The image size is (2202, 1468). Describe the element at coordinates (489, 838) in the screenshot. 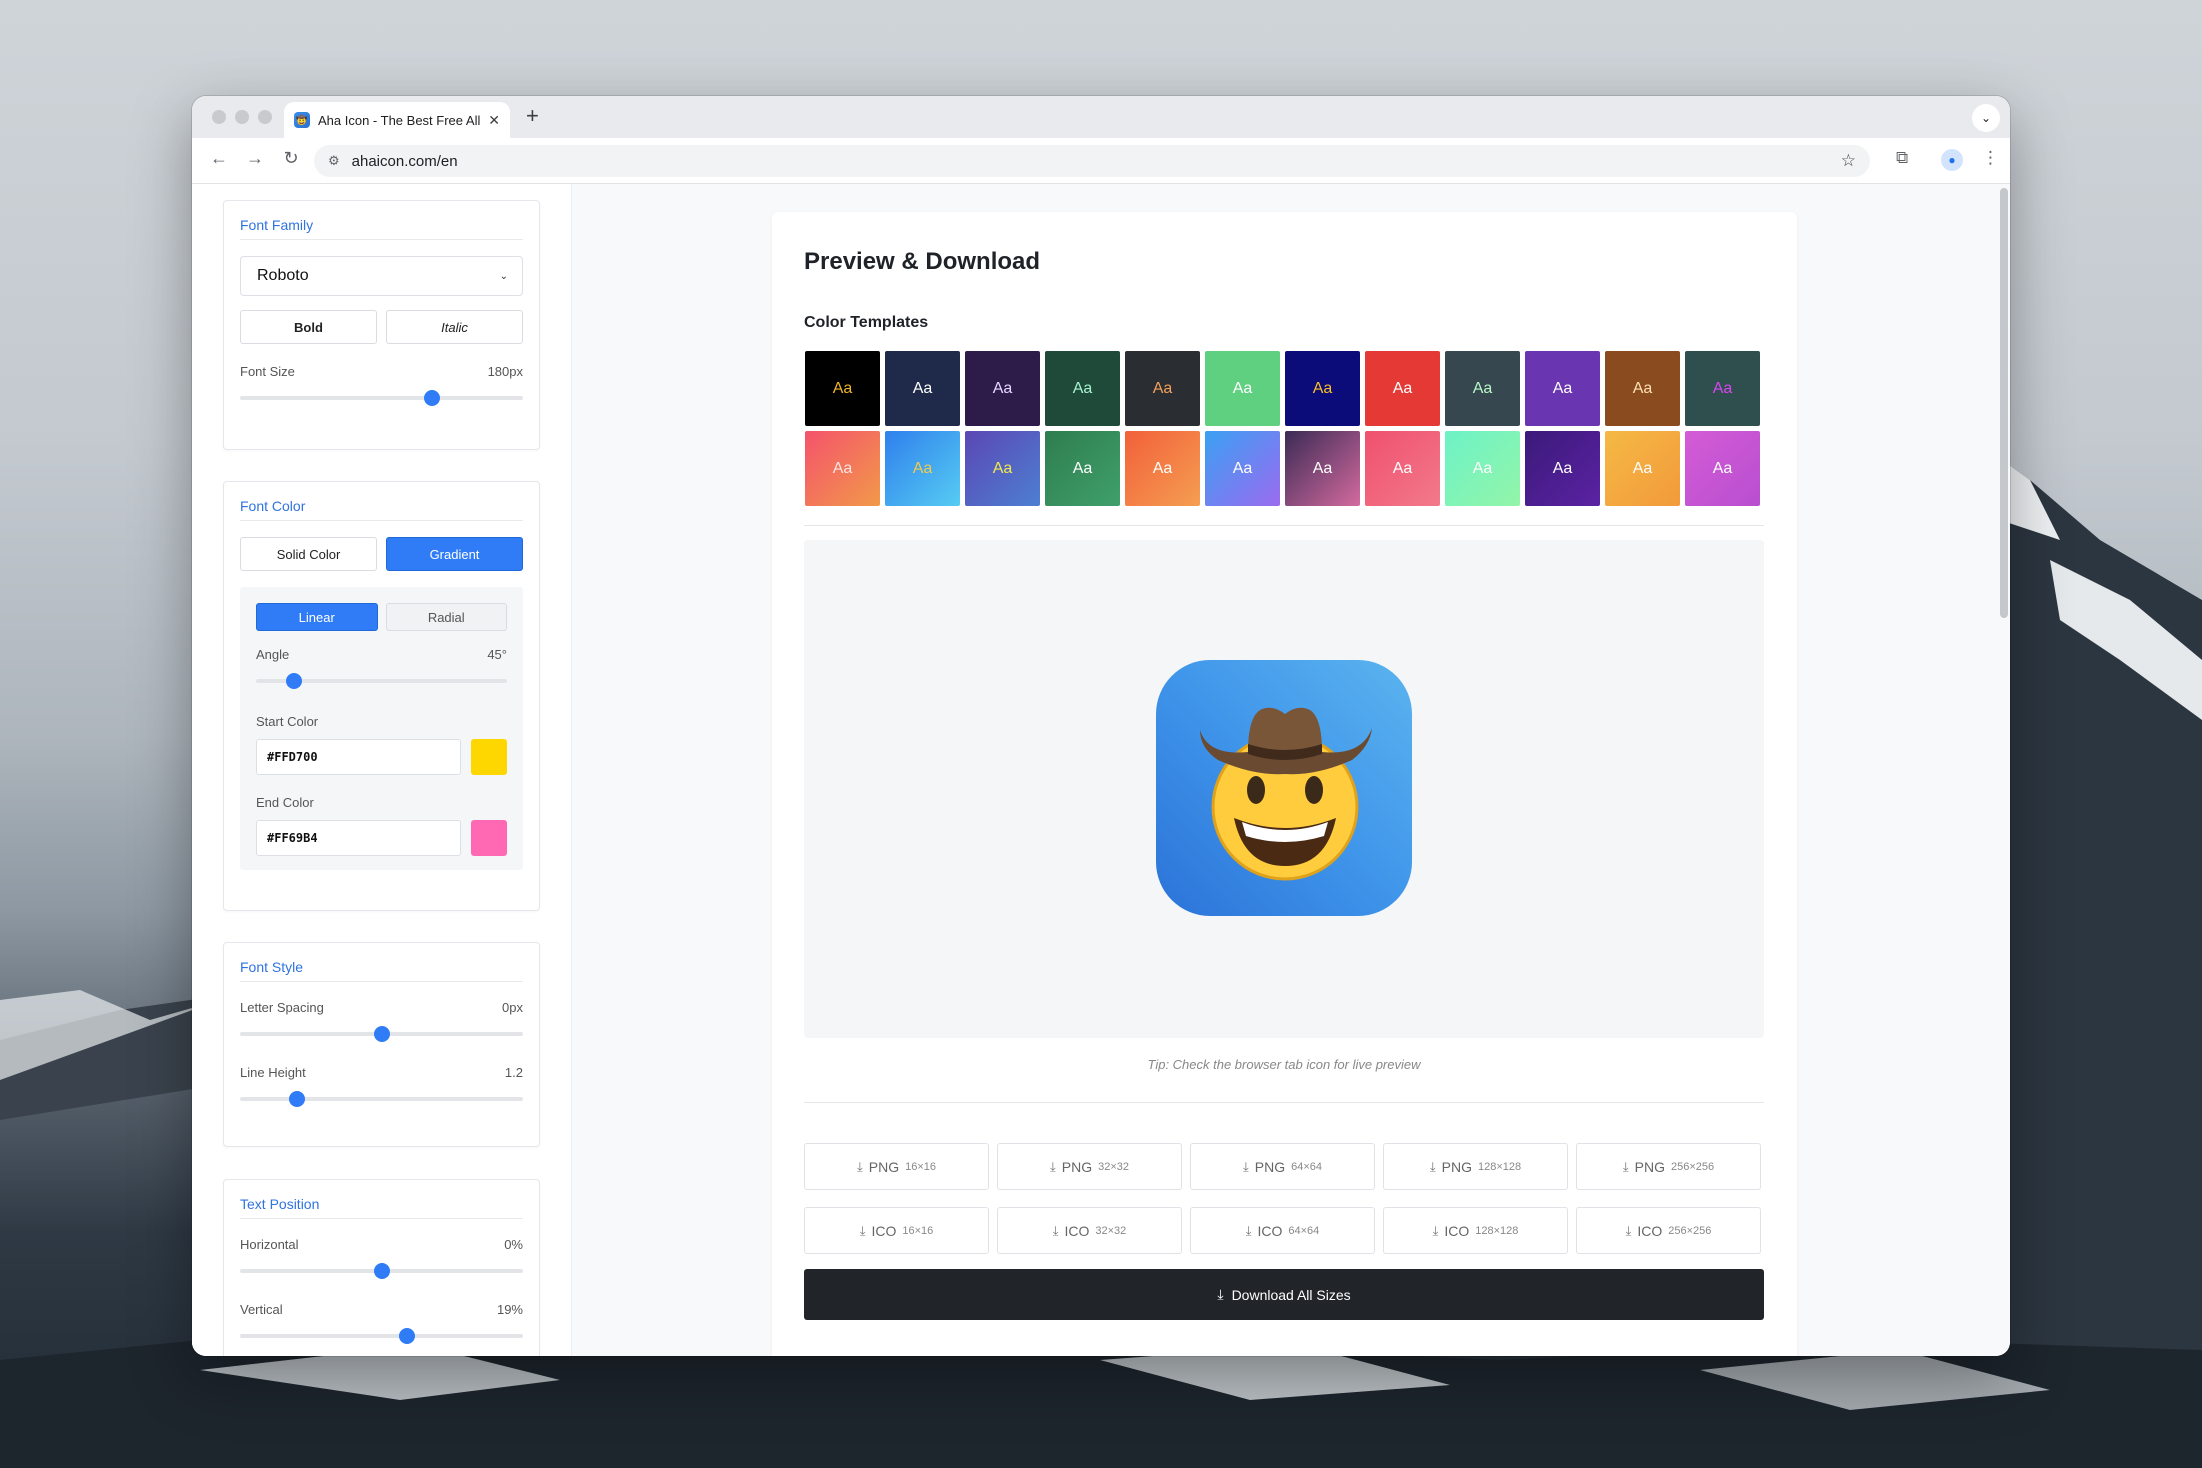

I see `end-color-swatch` at that location.